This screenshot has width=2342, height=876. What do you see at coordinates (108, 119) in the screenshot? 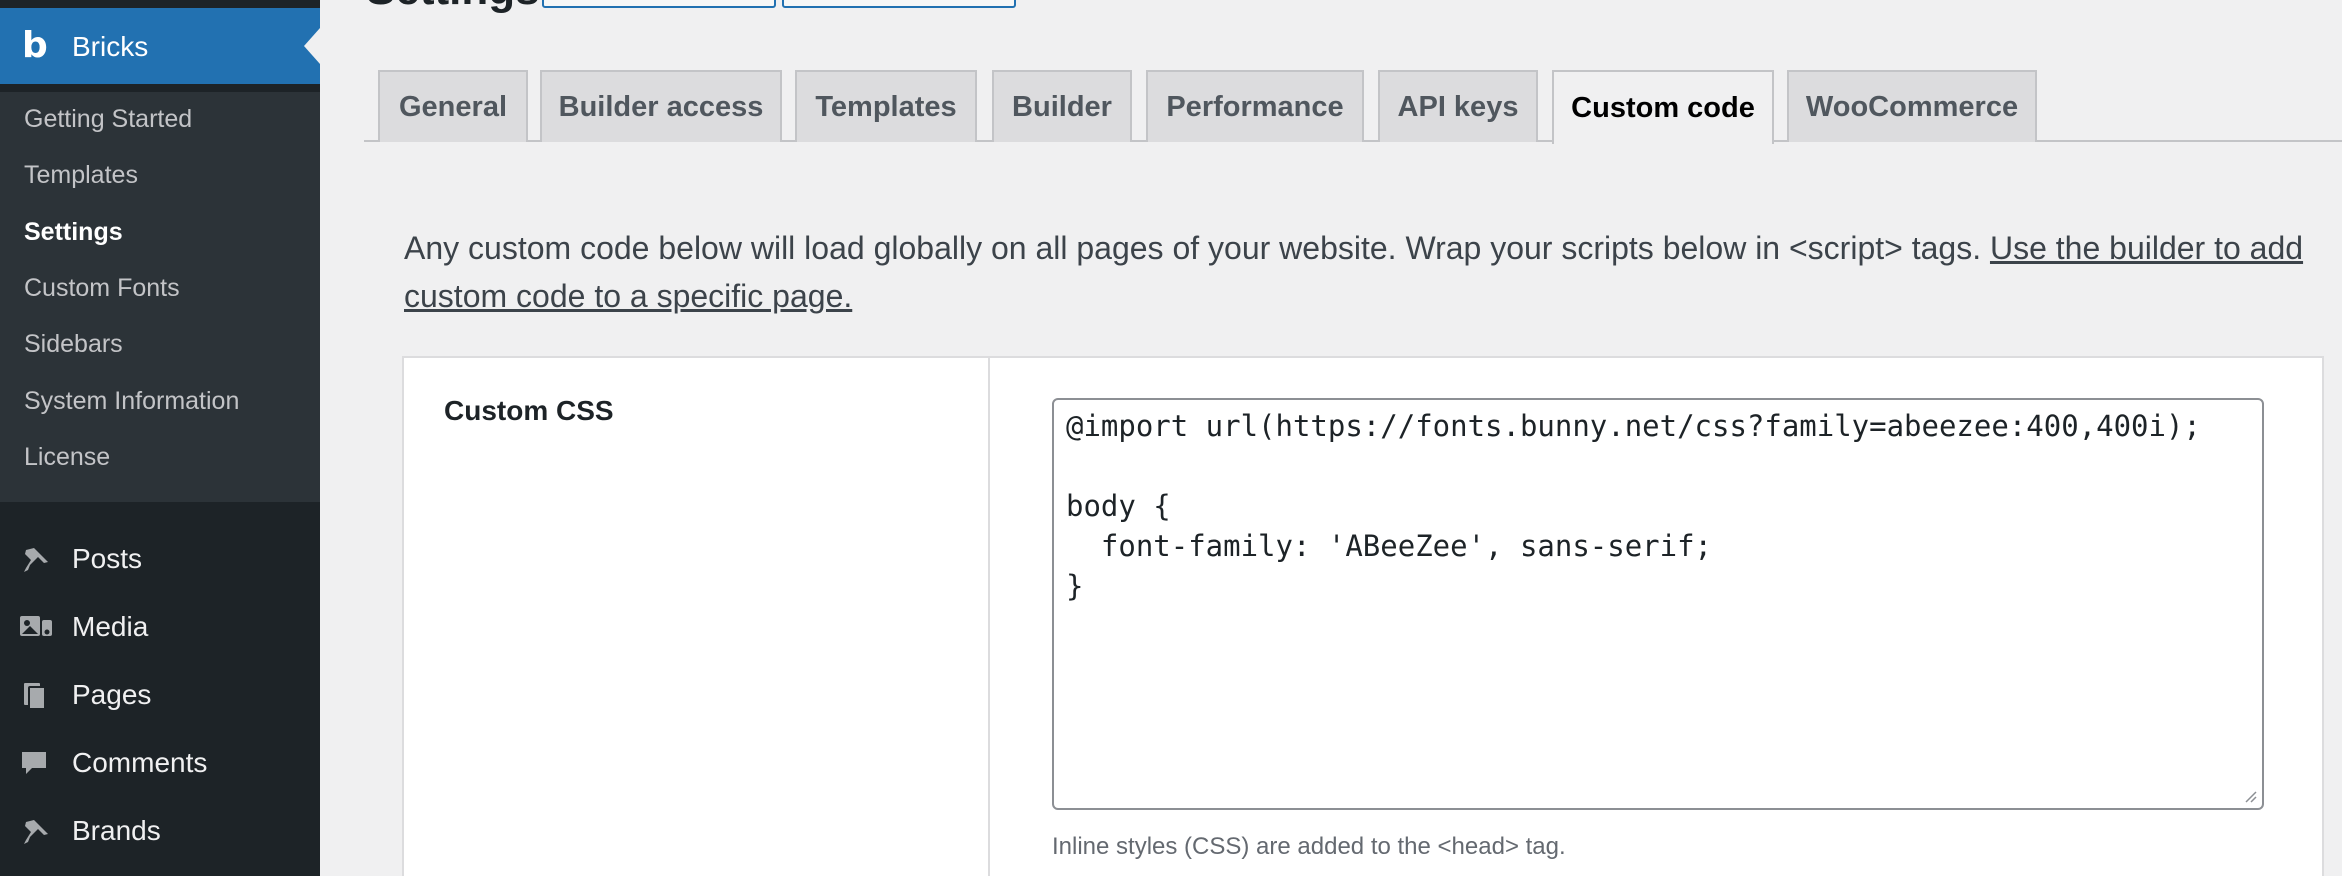
I see `submenu-item-getting-started: Getting Started` at bounding box center [108, 119].